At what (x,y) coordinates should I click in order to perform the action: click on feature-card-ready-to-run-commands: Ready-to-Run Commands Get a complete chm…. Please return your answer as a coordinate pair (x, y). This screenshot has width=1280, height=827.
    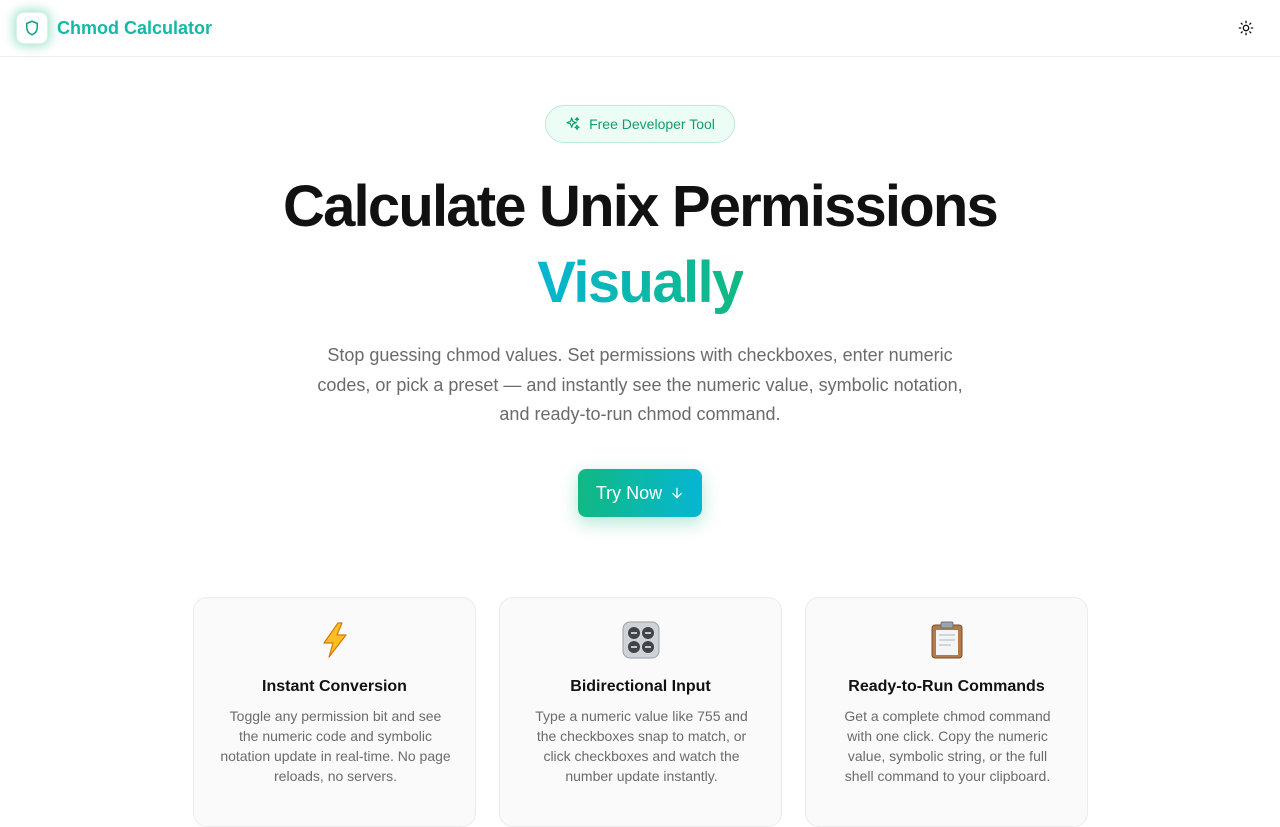
    Looking at the image, I should click on (946, 712).